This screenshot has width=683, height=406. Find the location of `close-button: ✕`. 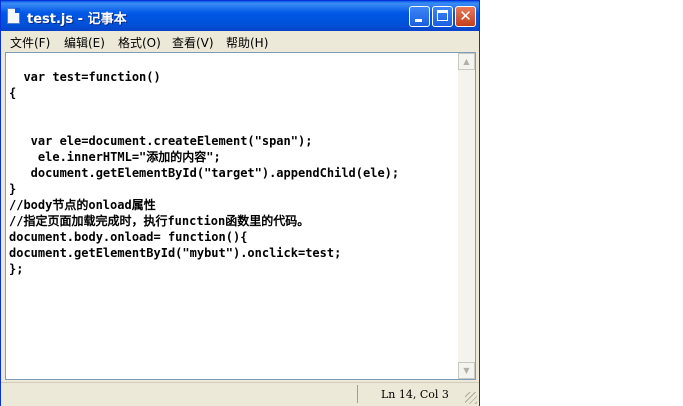

close-button: ✕ is located at coordinates (465, 16).